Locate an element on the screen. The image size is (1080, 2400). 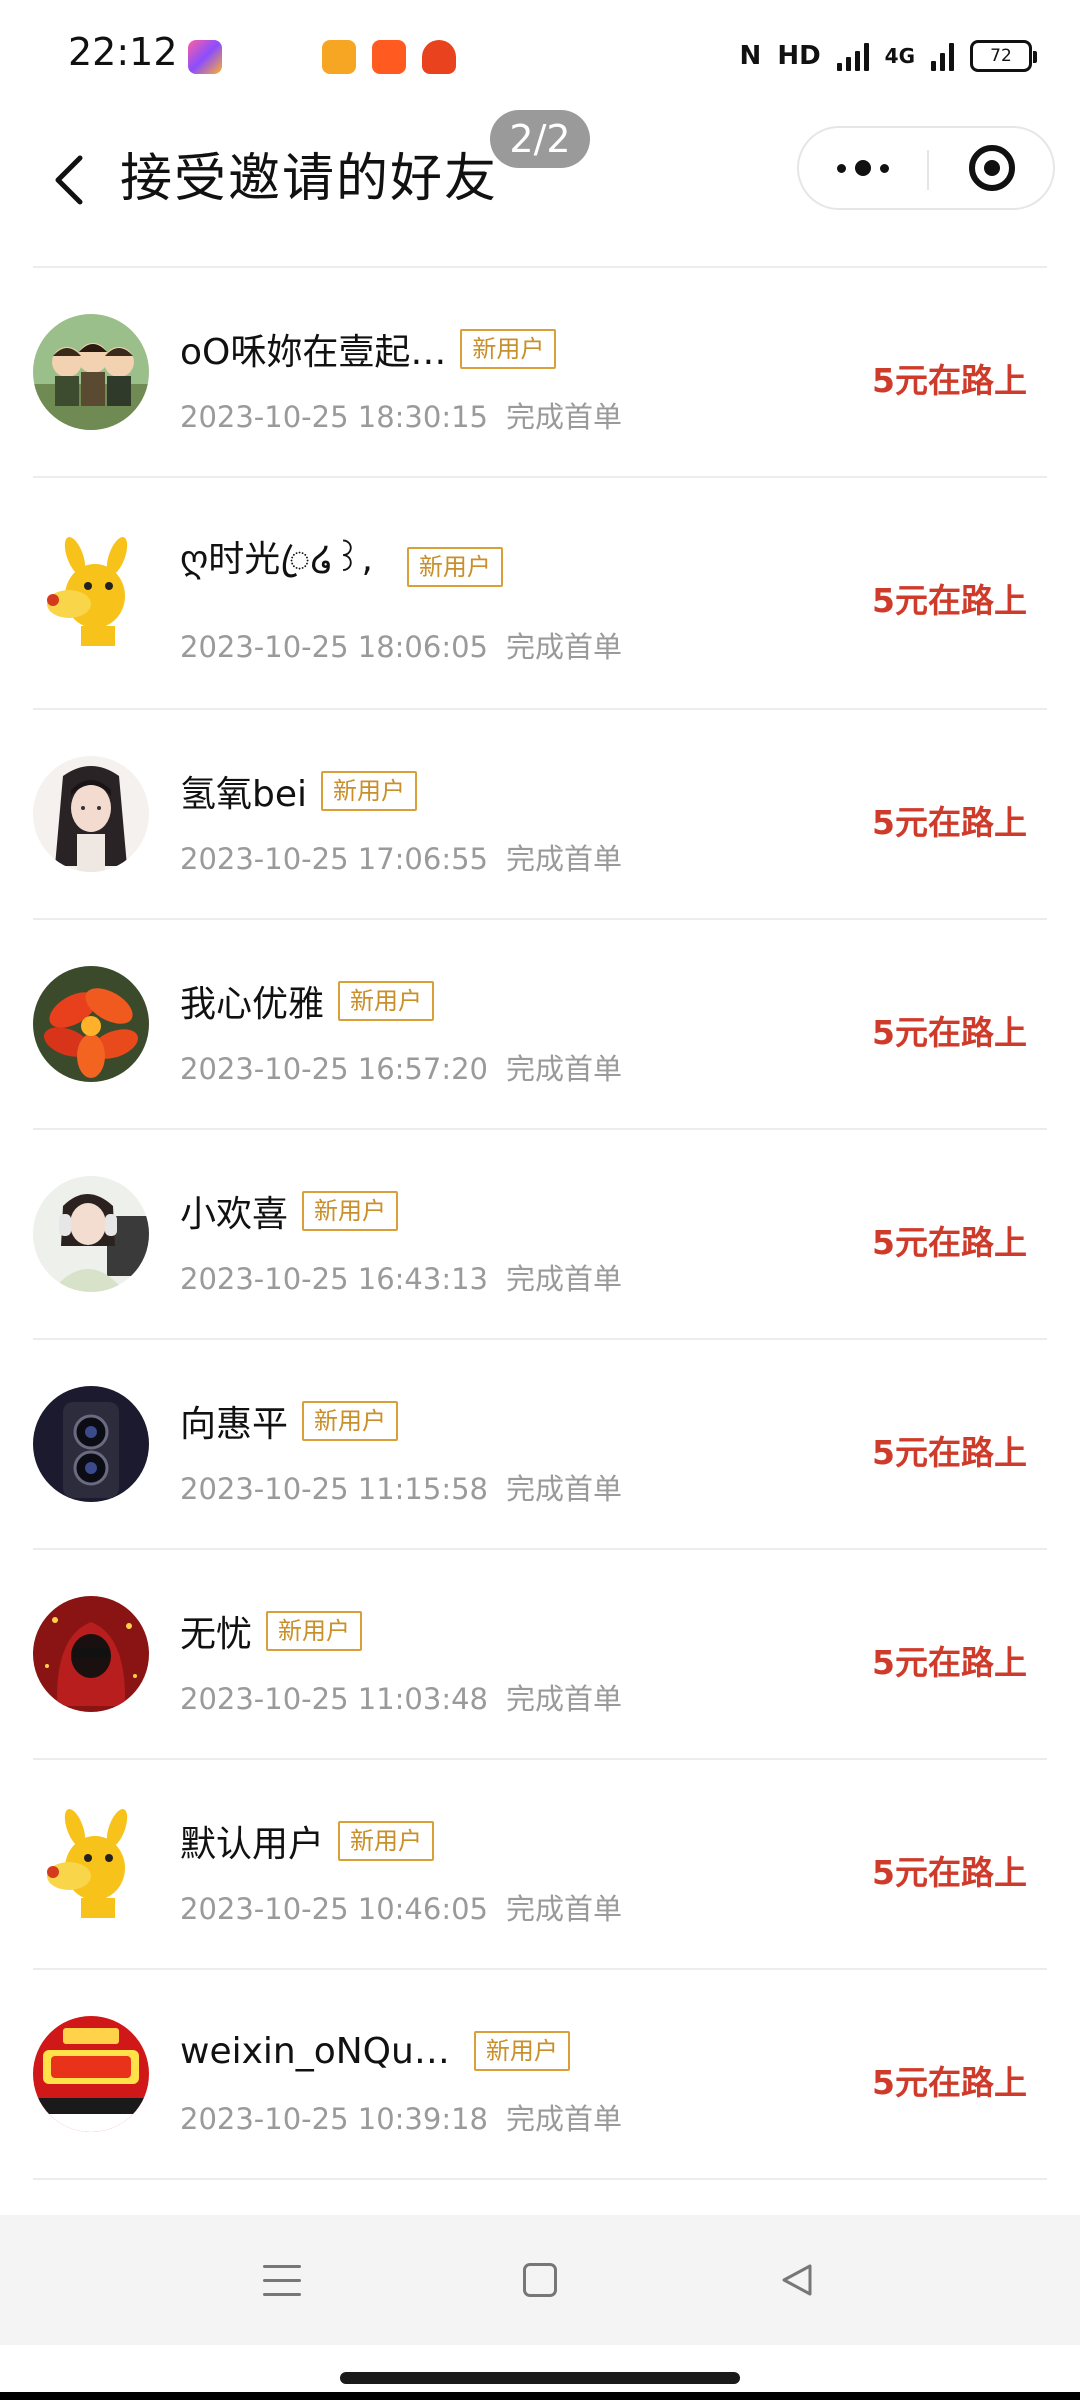
friend-name: 我心优雅 is located at coordinates (252, 1004).